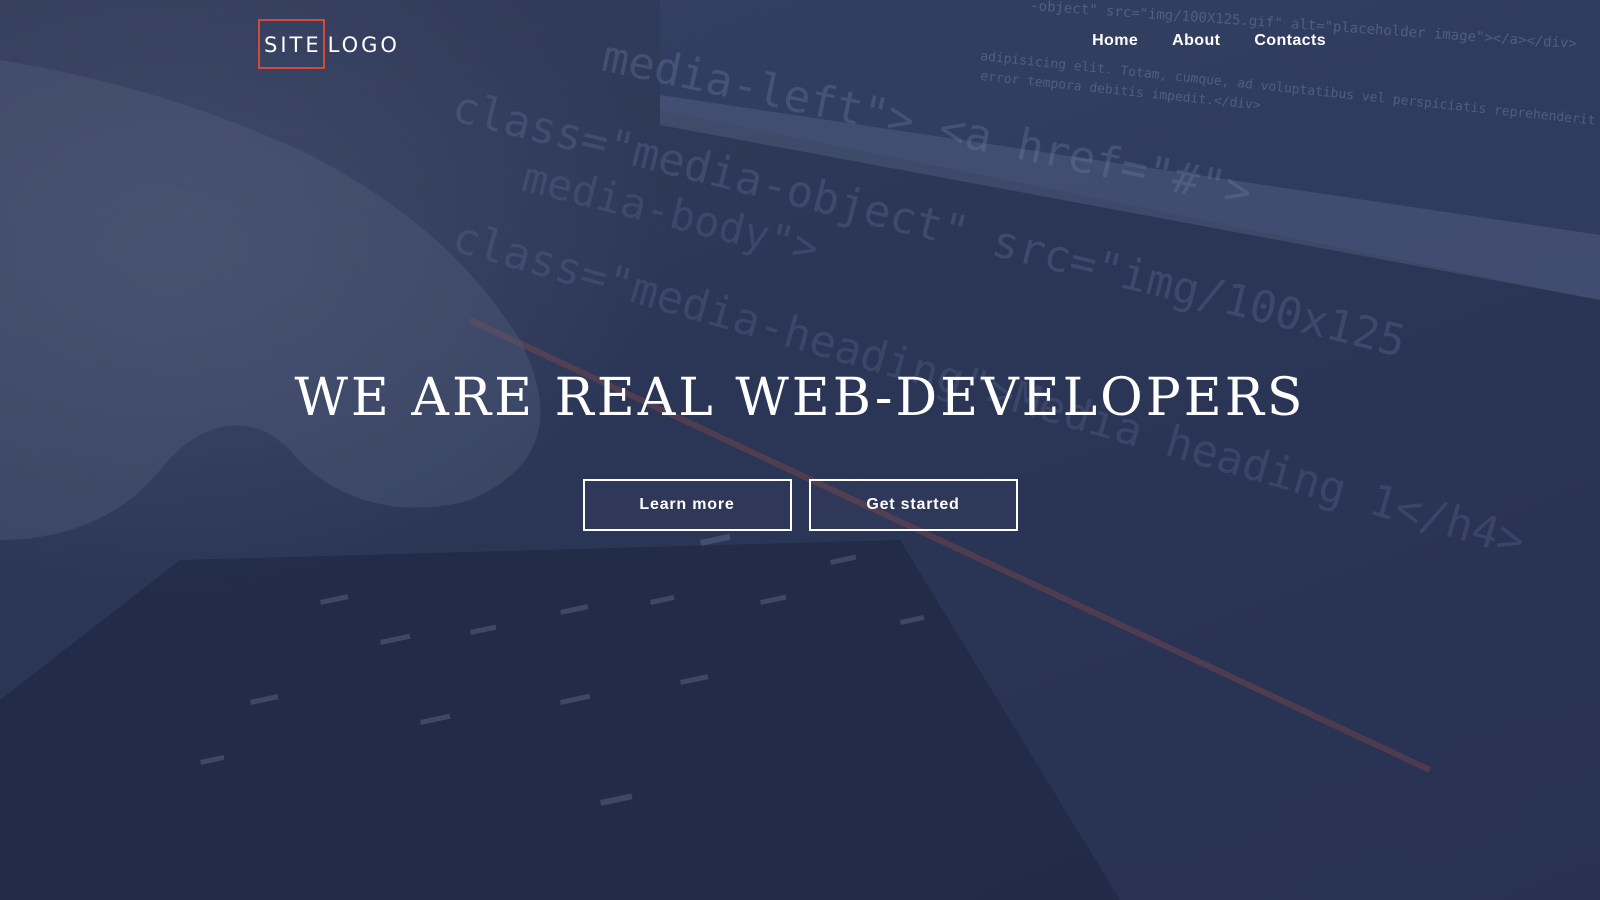  Describe the element at coordinates (800, 398) in the screenshot. I see `hero-headline: WE ARE REAL WEB-DEVELOPERS` at that location.